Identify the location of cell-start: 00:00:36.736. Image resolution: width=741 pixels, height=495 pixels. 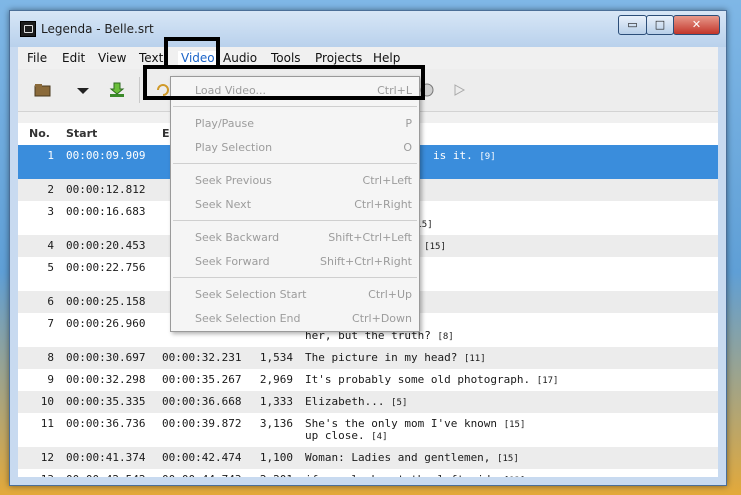
(106, 423).